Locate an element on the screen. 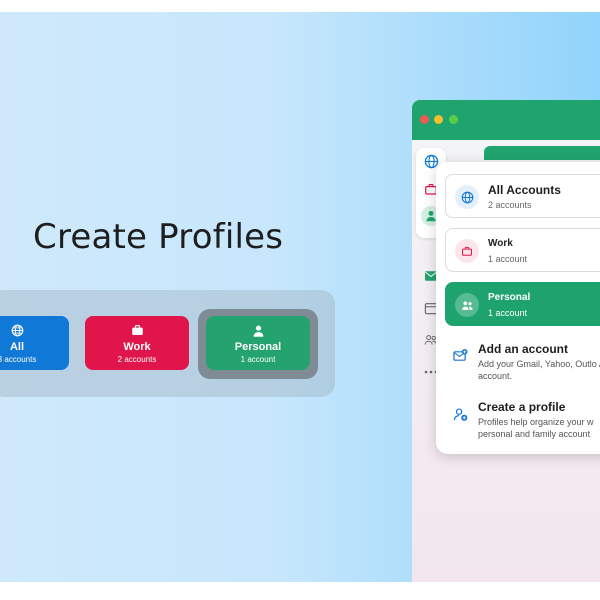  profile-card-work: Work 2 accounts is located at coordinates (137, 343).